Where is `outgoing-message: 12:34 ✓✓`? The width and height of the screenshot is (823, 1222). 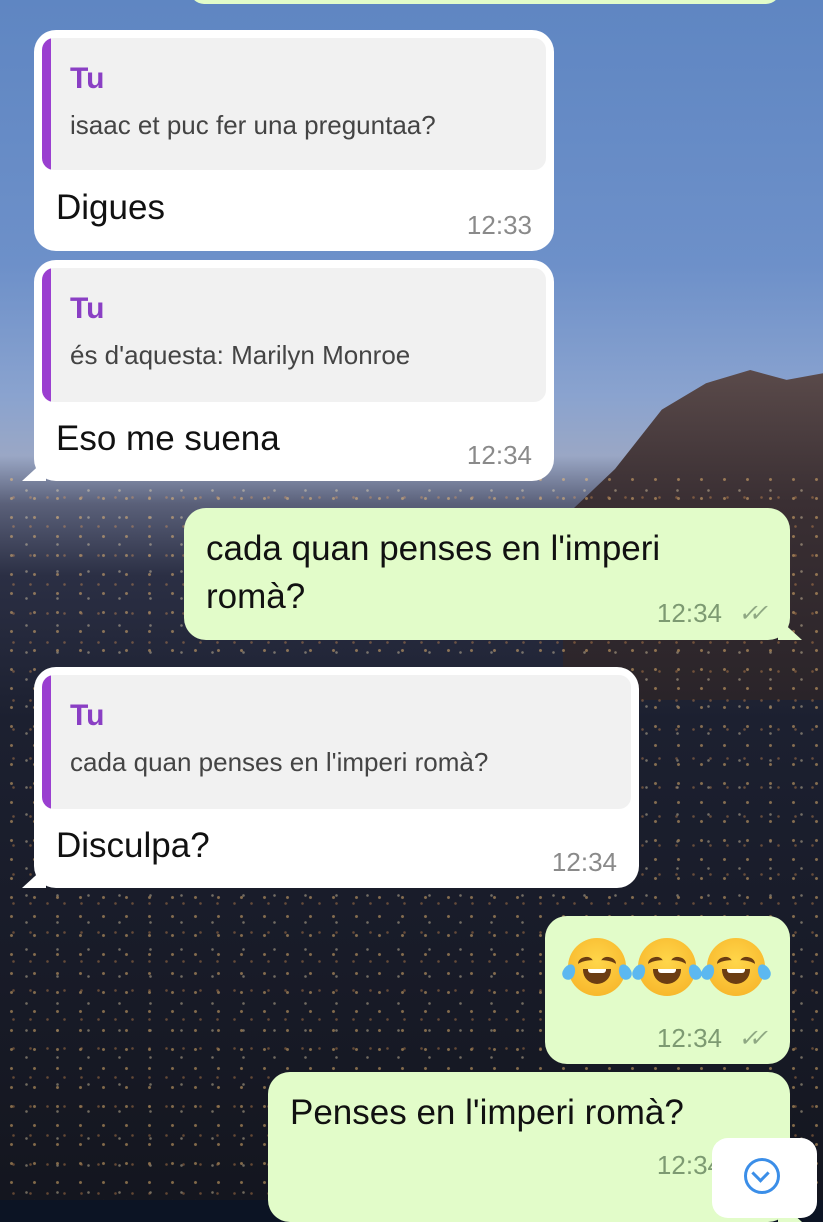
outgoing-message: 12:34 ✓✓ is located at coordinates (667, 990).